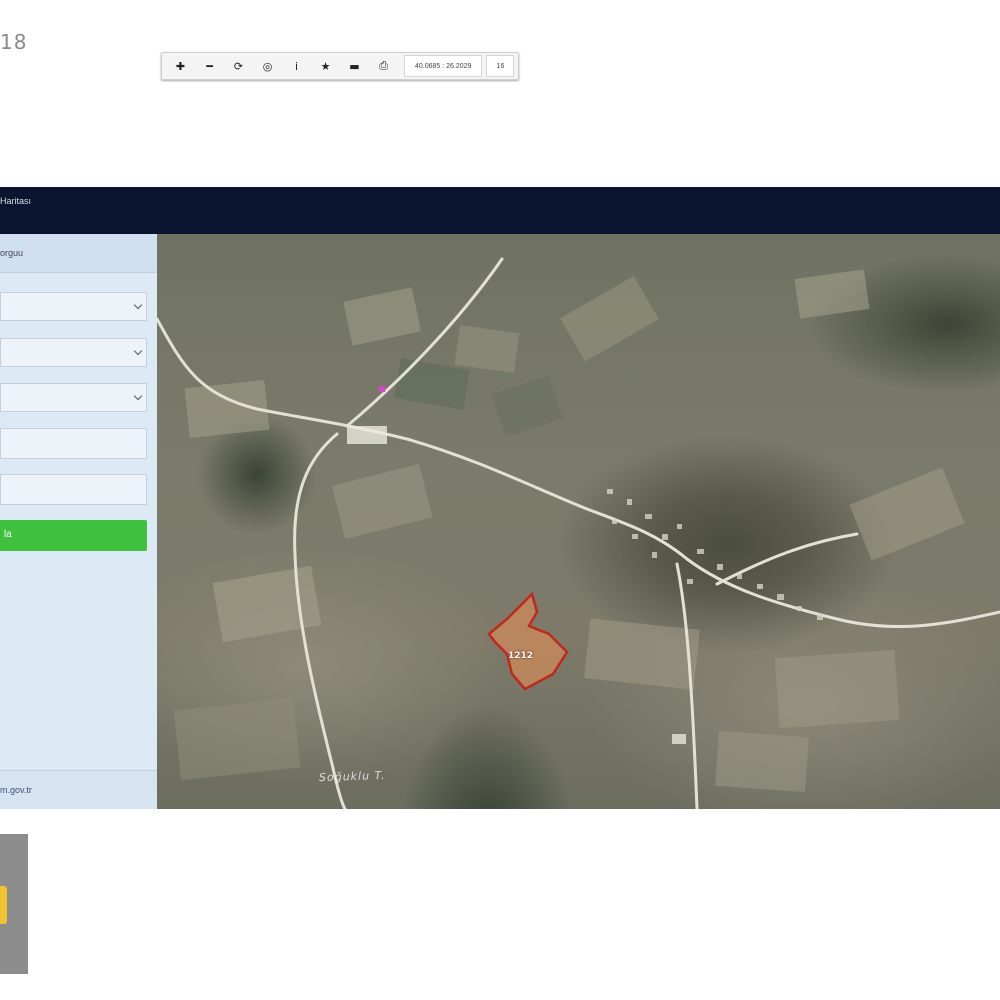 Image resolution: width=1000 pixels, height=1000 pixels. I want to click on star-icon: ★, so click(325, 66).